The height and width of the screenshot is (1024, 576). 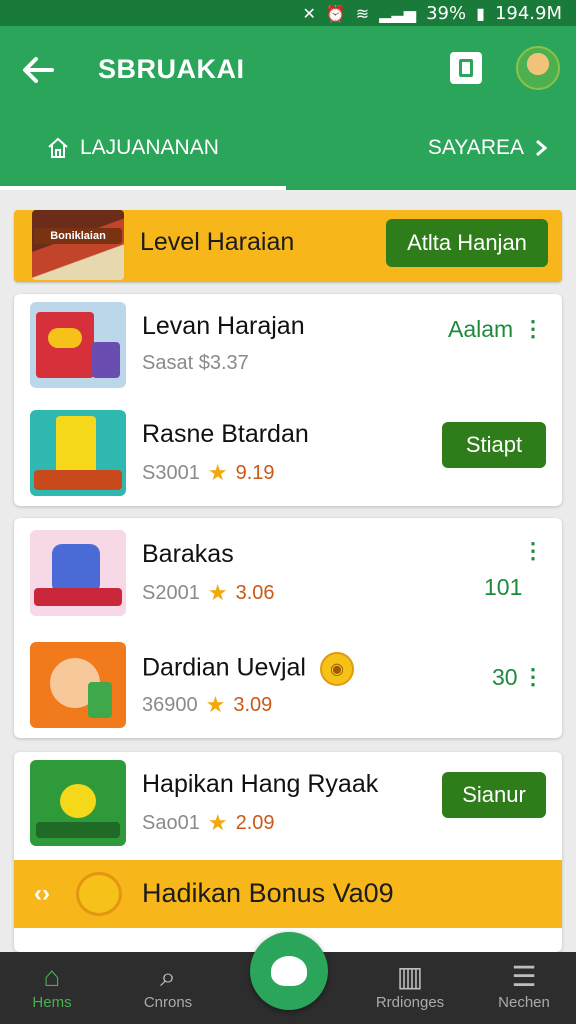 I want to click on item-meta: Sao01 ★ 2.09, so click(x=208, y=823).